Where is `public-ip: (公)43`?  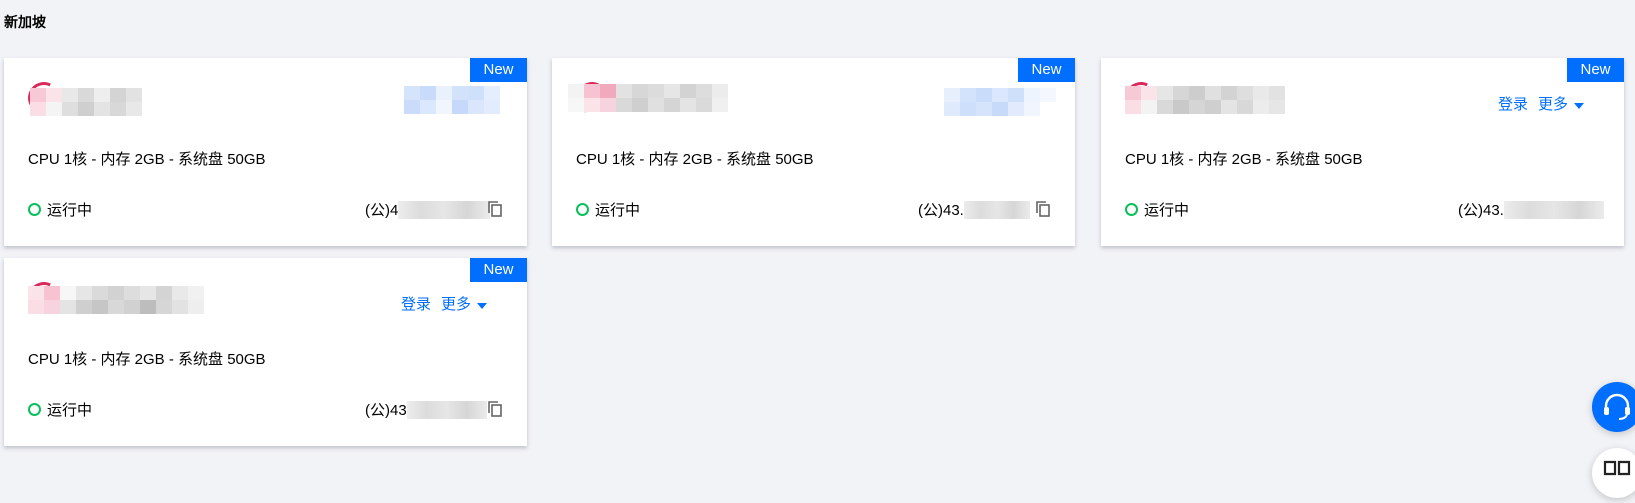
public-ip: (公)43 is located at coordinates (426, 409).